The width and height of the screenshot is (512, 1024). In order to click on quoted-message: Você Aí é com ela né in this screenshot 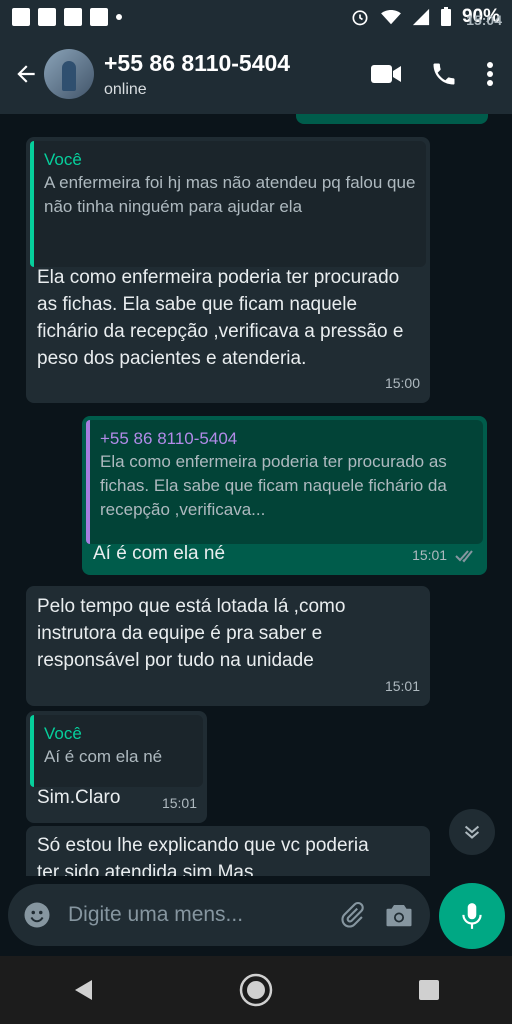, I will do `click(116, 751)`.